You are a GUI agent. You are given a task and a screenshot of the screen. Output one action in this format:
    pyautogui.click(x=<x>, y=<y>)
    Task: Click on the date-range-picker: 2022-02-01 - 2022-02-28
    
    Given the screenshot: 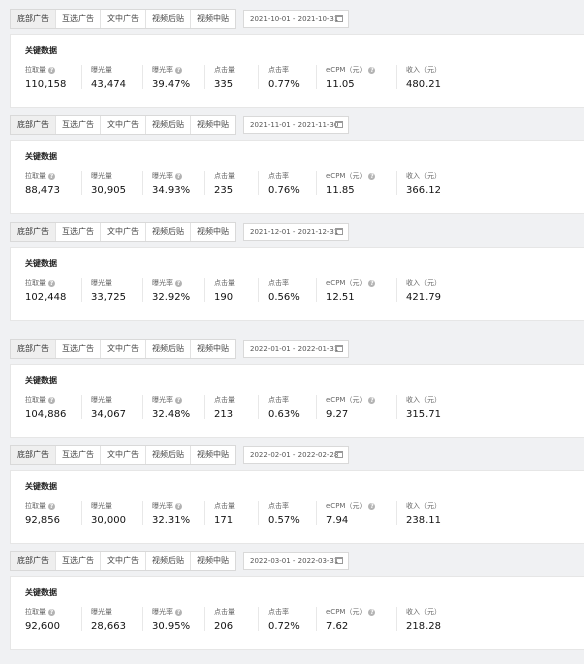 What is the action you would take?
    pyautogui.click(x=296, y=455)
    